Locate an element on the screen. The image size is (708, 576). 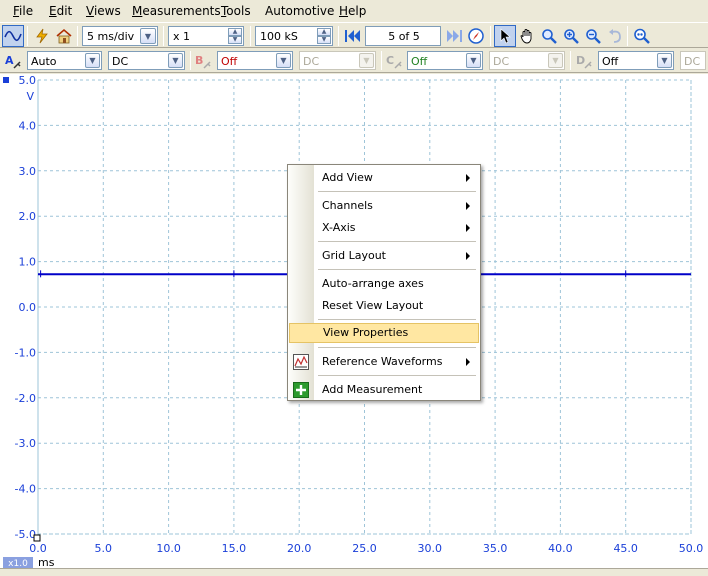
menu-item-reset-view-layout: Reset View Layout is located at coordinates (384, 306).